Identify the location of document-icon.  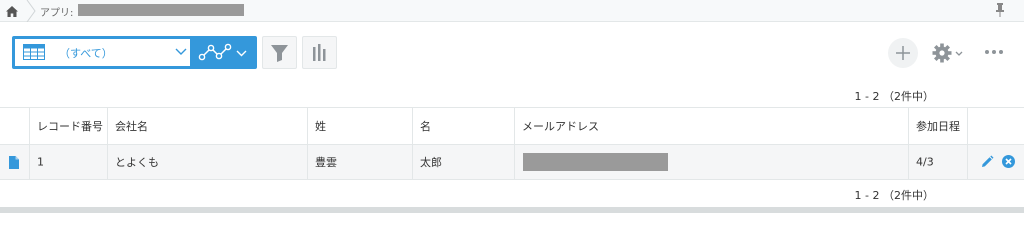
(14, 162).